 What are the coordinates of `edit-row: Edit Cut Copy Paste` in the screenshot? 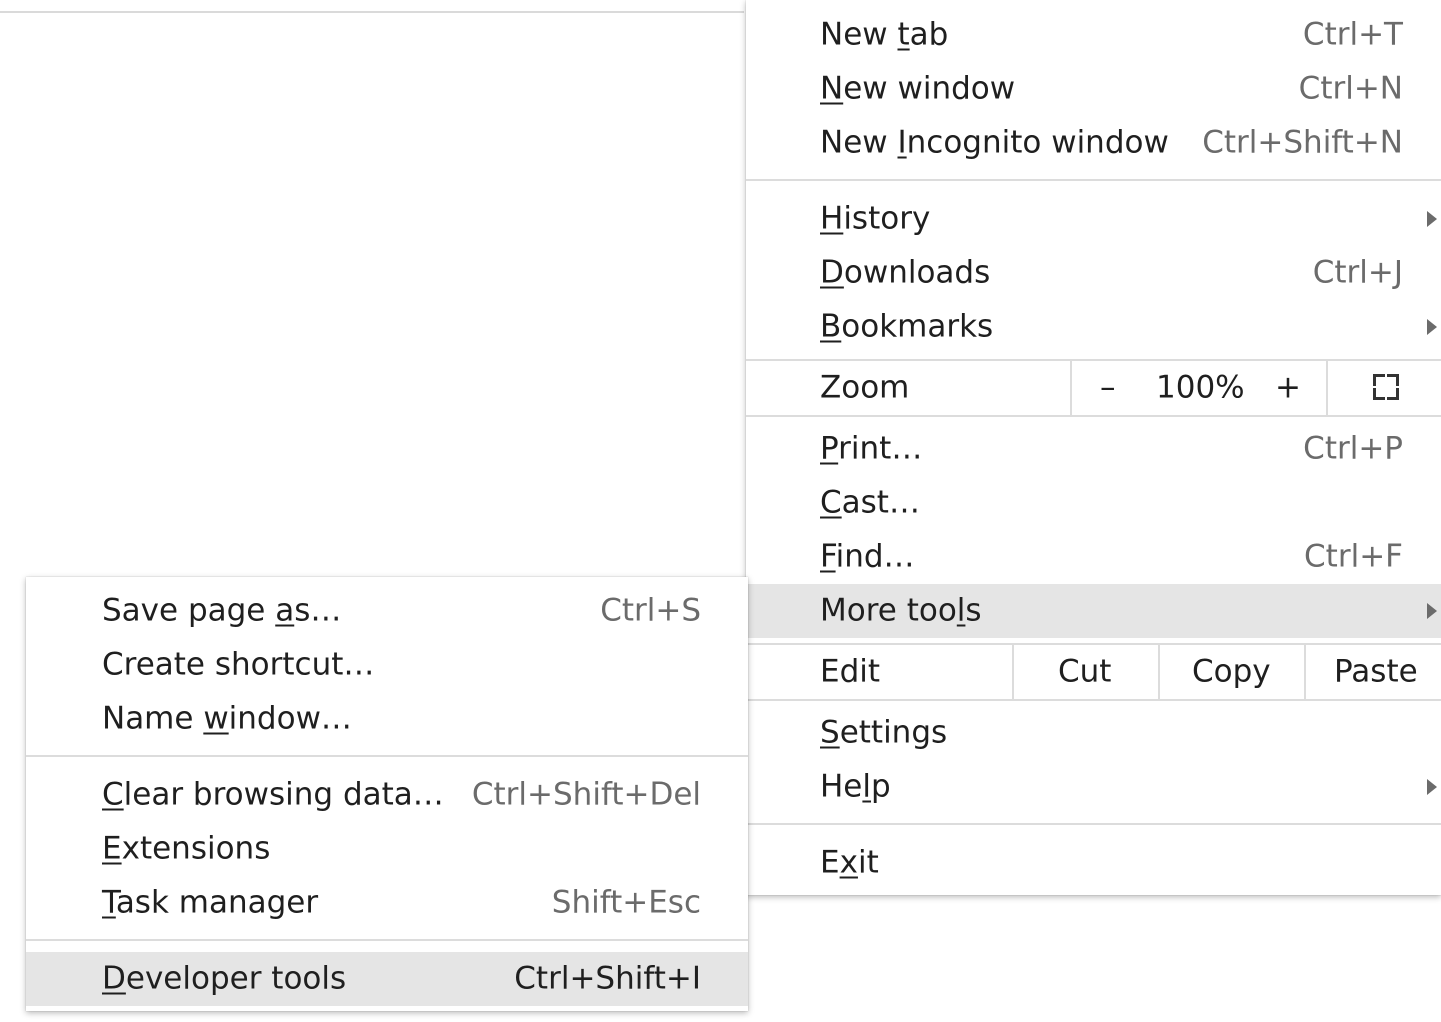 It's located at (1093, 672).